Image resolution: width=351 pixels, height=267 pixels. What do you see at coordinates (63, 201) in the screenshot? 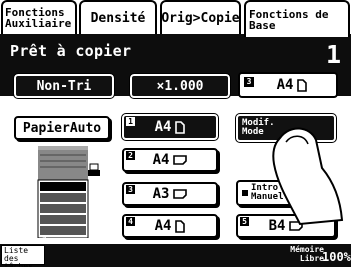
I see `machine-tray-2: 2` at bounding box center [63, 201].